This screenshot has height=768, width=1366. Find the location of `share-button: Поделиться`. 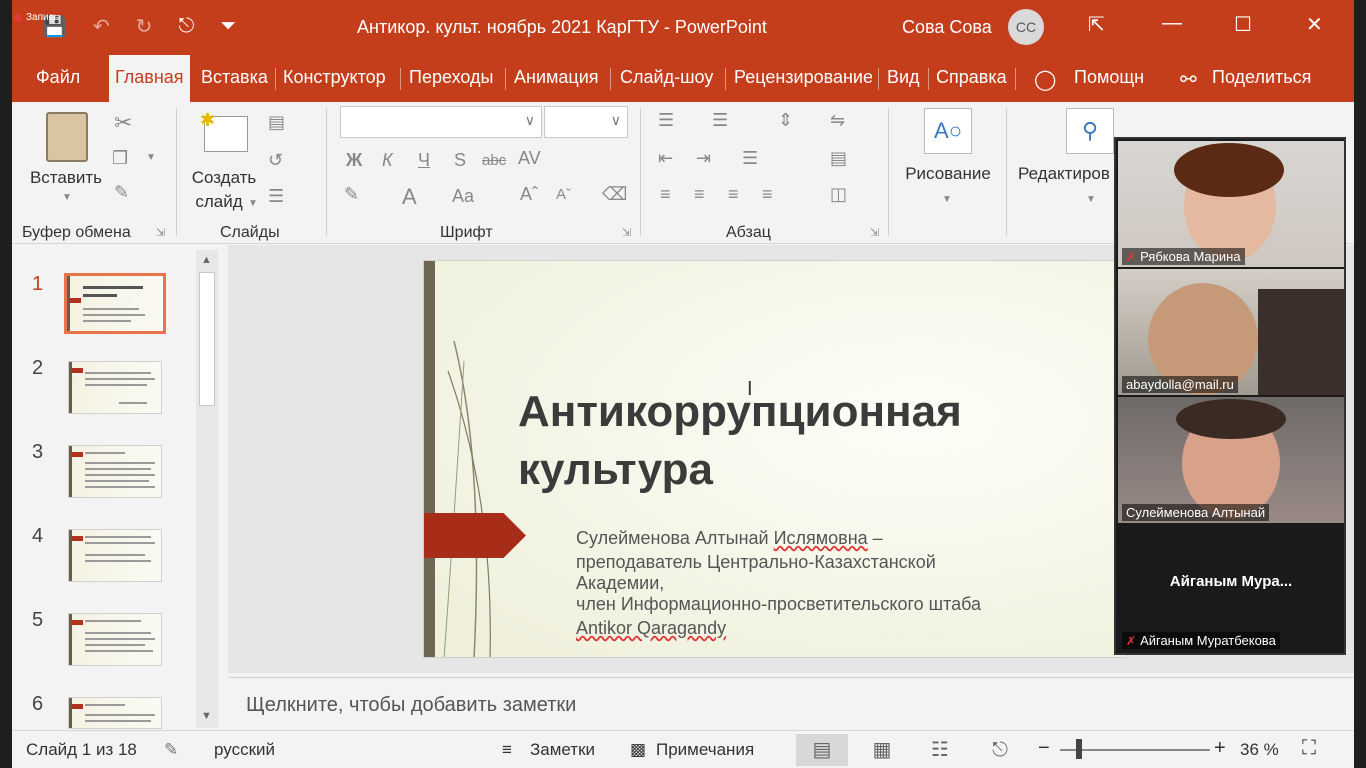

share-button: Поделиться is located at coordinates (1261, 77).